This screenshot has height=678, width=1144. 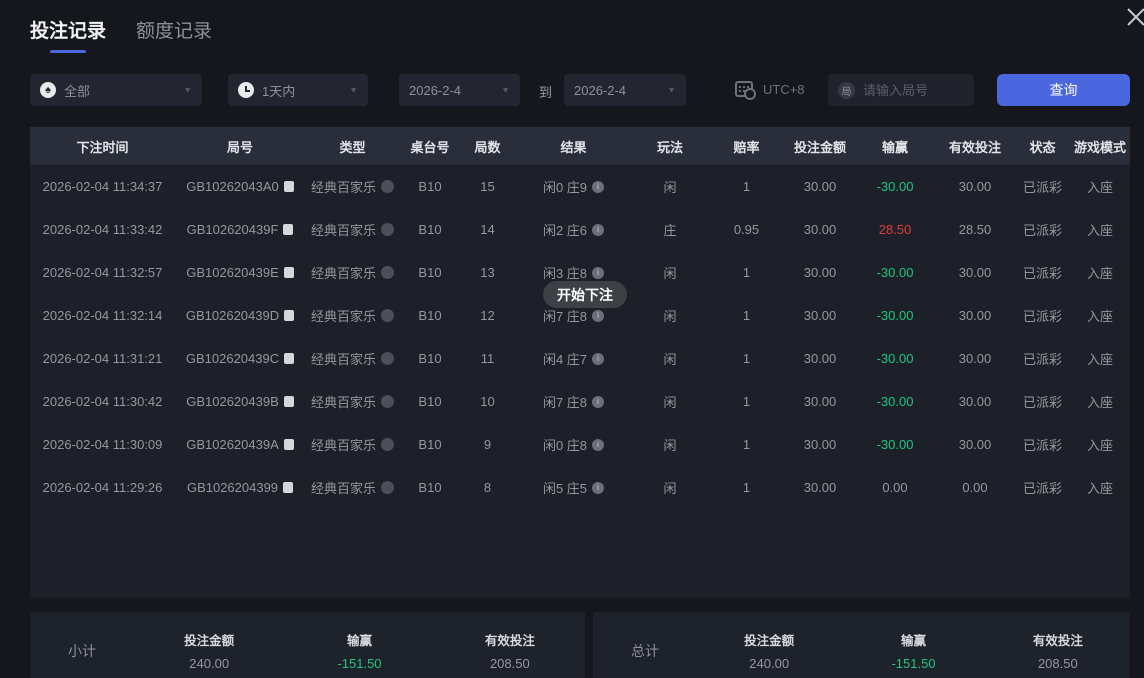 I want to click on cell-round-no-text: 10, so click(x=487, y=401).